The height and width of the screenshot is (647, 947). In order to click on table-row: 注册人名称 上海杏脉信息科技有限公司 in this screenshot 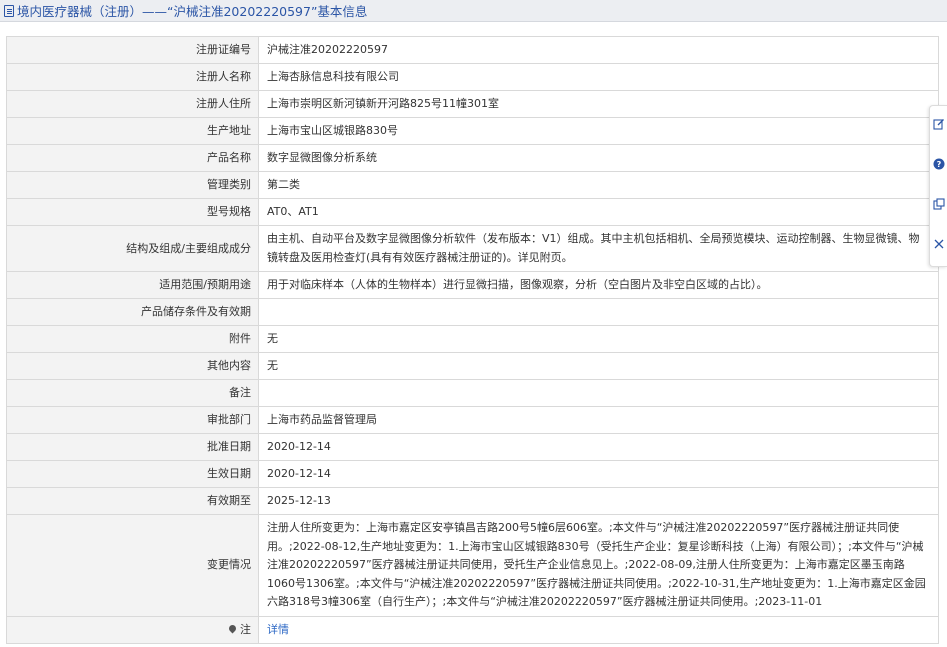, I will do `click(472, 77)`.